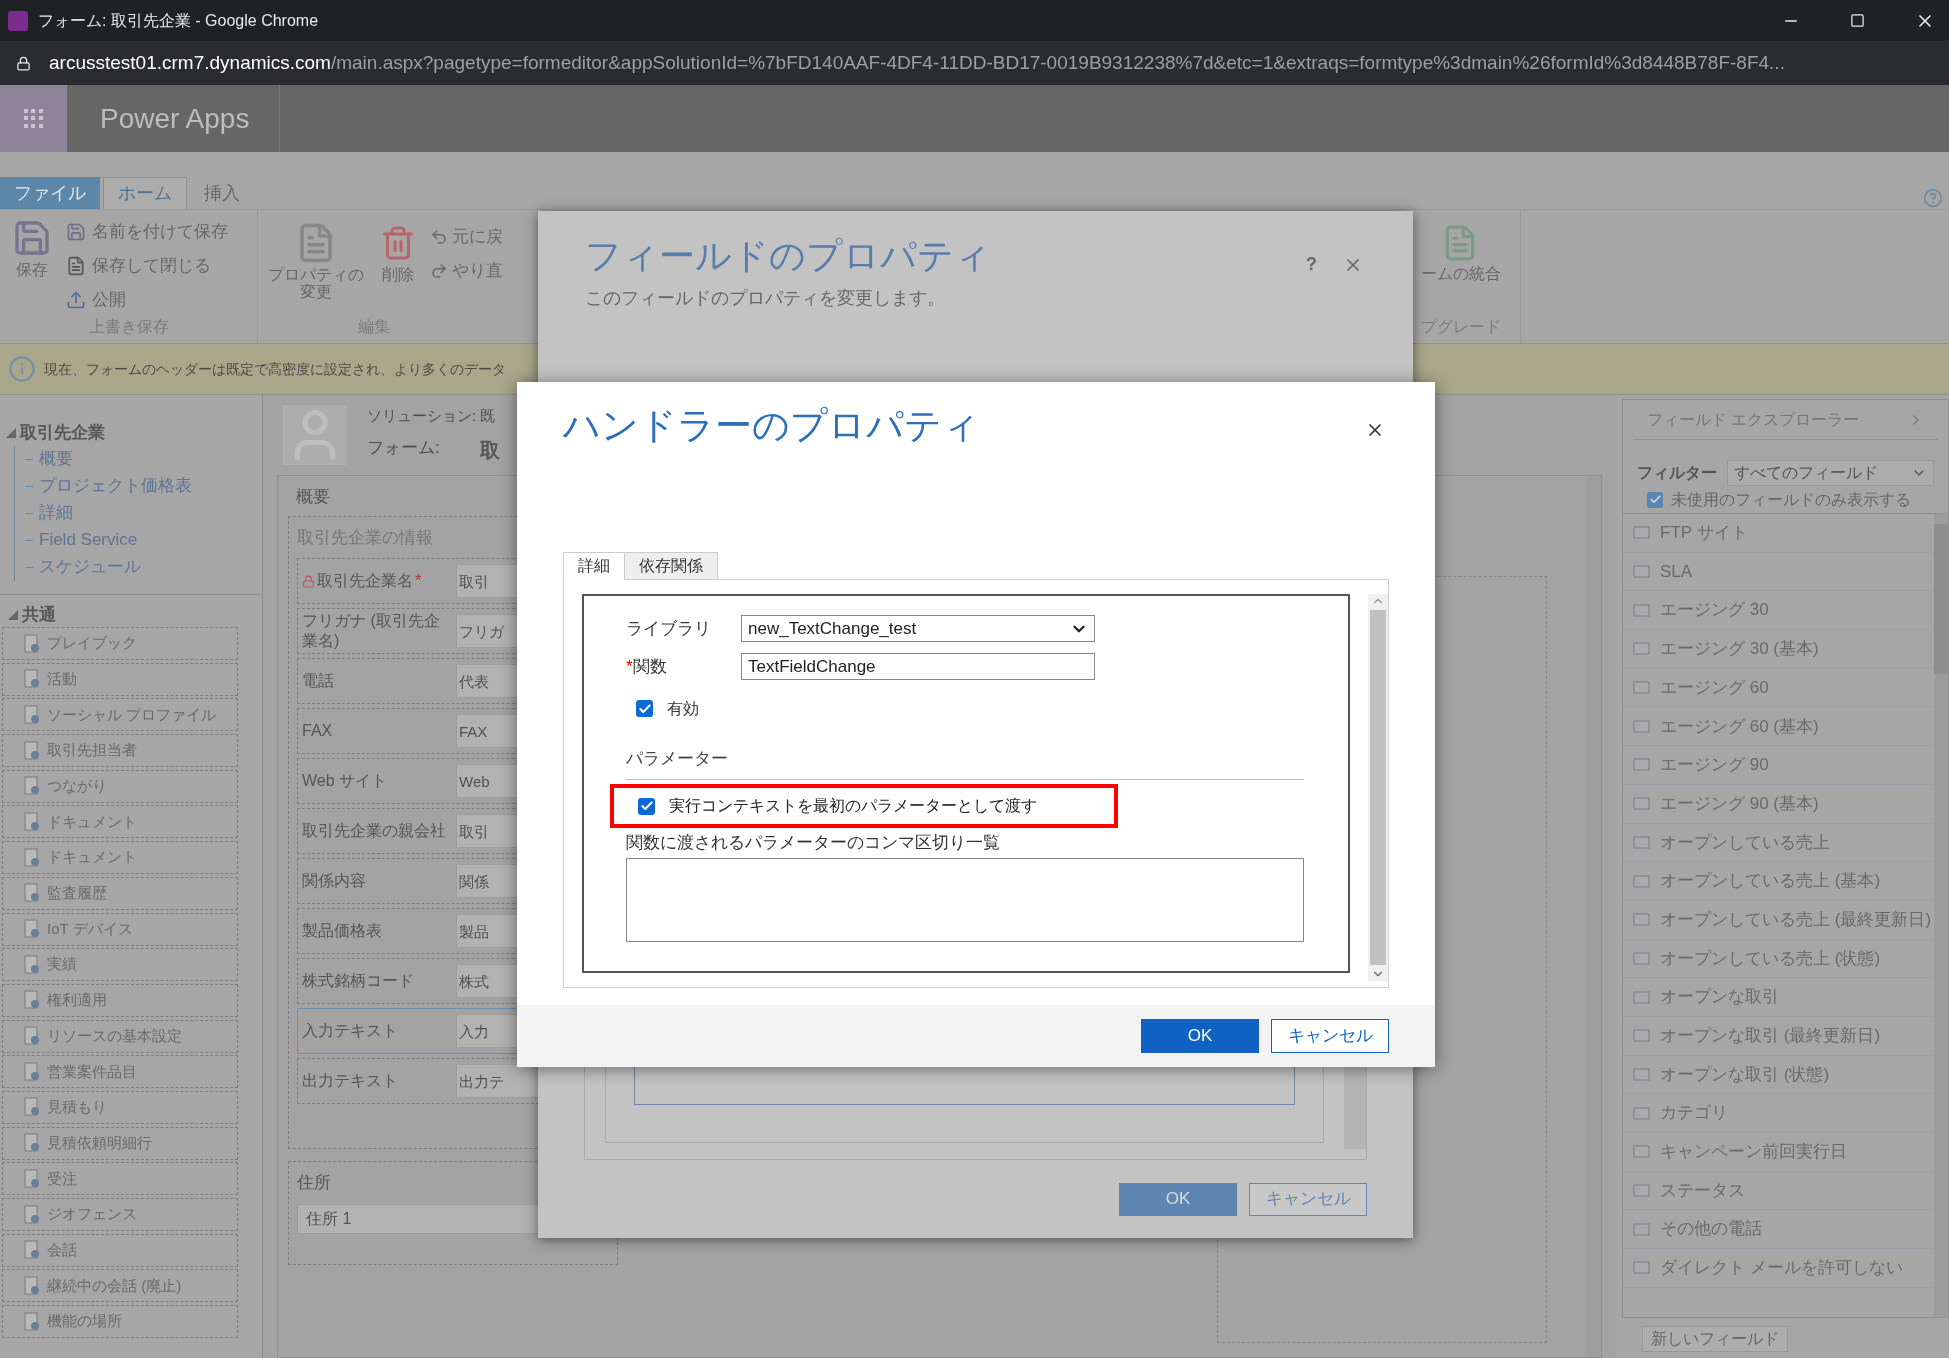 The image size is (1949, 1358). What do you see at coordinates (466, 237) in the screenshot?
I see `ribbon-command: 元に戻` at bounding box center [466, 237].